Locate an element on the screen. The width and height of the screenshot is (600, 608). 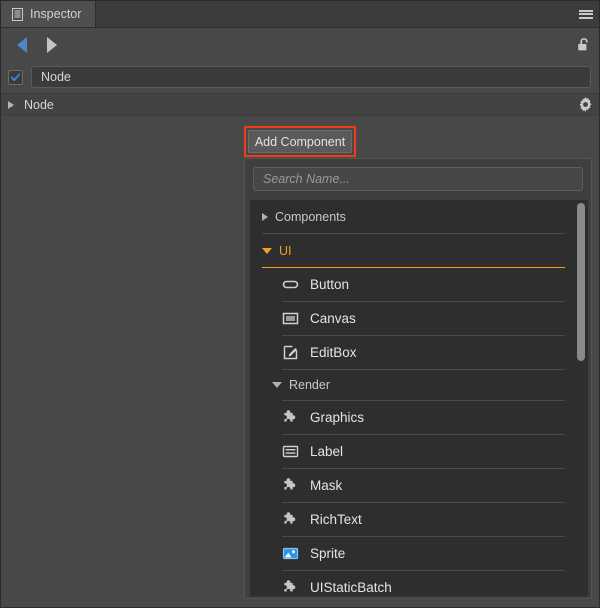
list-item-label: Mask is located at coordinates (326, 485).